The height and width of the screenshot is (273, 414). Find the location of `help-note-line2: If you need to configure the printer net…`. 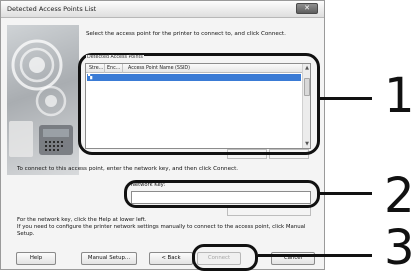

help-note-line2: If you need to configure the printer net… is located at coordinates (161, 230).